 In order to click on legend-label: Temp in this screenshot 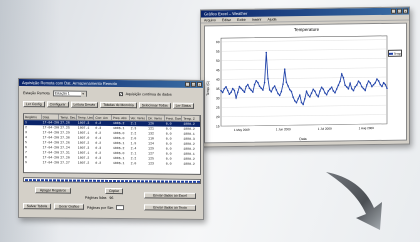, I will do `click(397, 53)`.